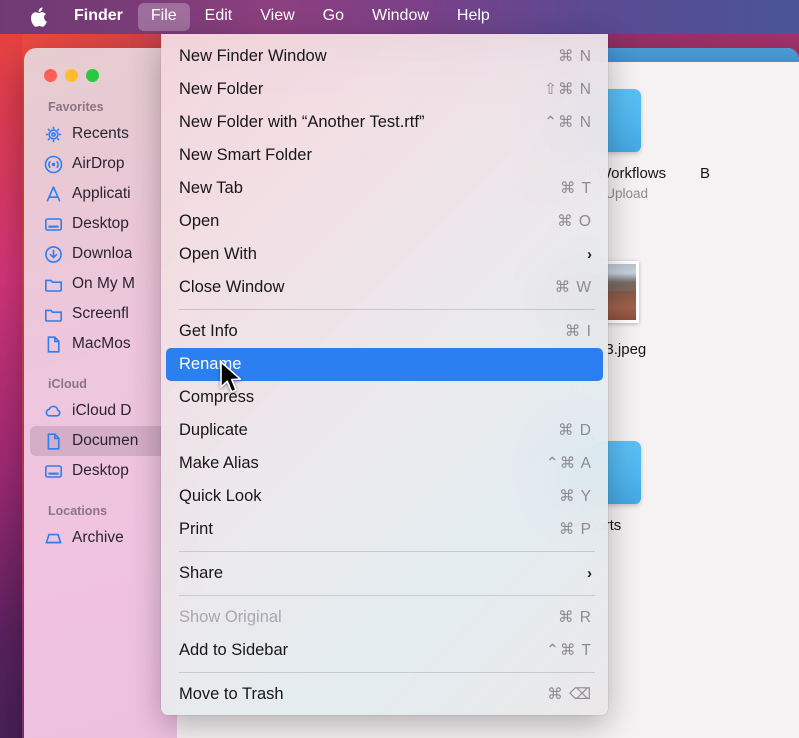 Image resolution: width=799 pixels, height=738 pixels. Describe the element at coordinates (163, 17) in the screenshot. I see `menubar-item-file: File` at that location.